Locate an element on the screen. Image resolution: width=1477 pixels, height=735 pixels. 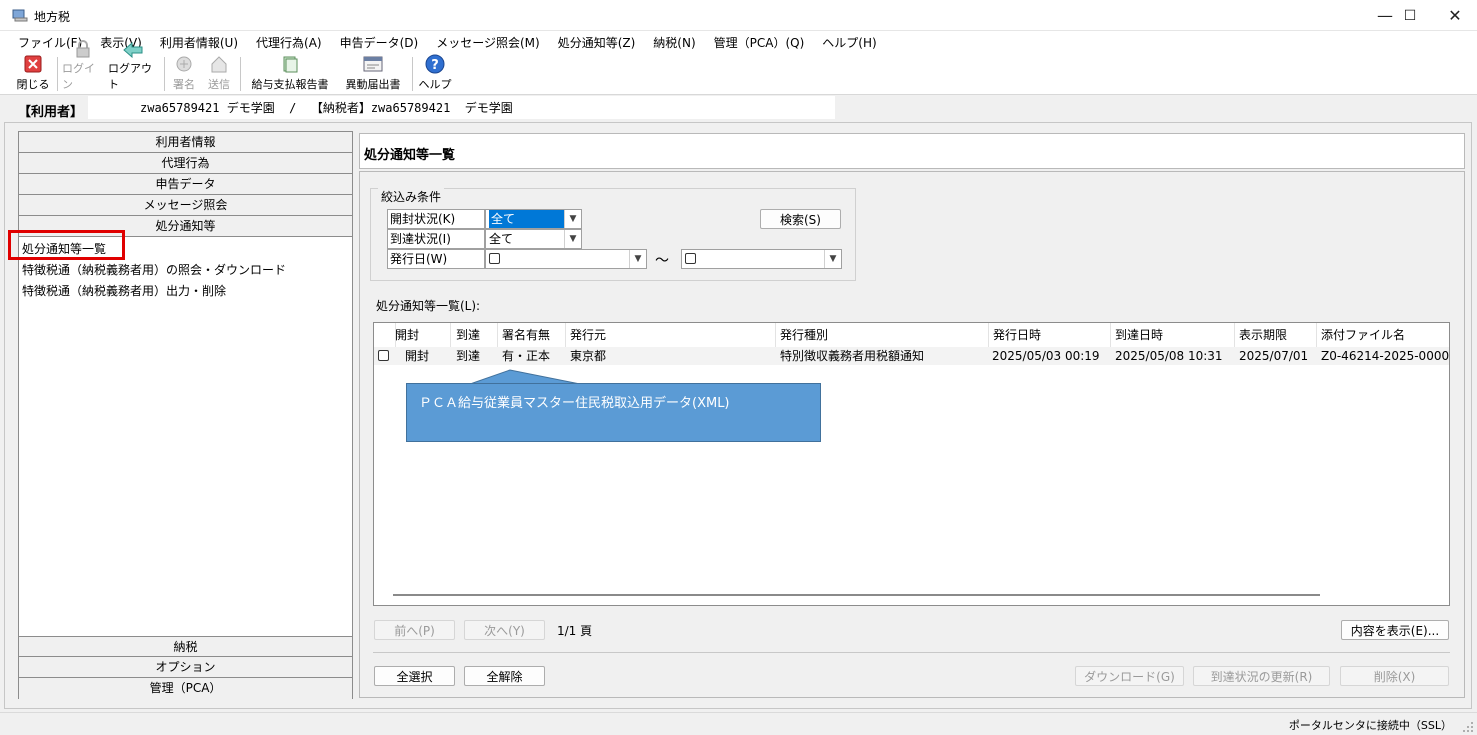
cell-issuer: 東京都 is located at coordinates (588, 356).